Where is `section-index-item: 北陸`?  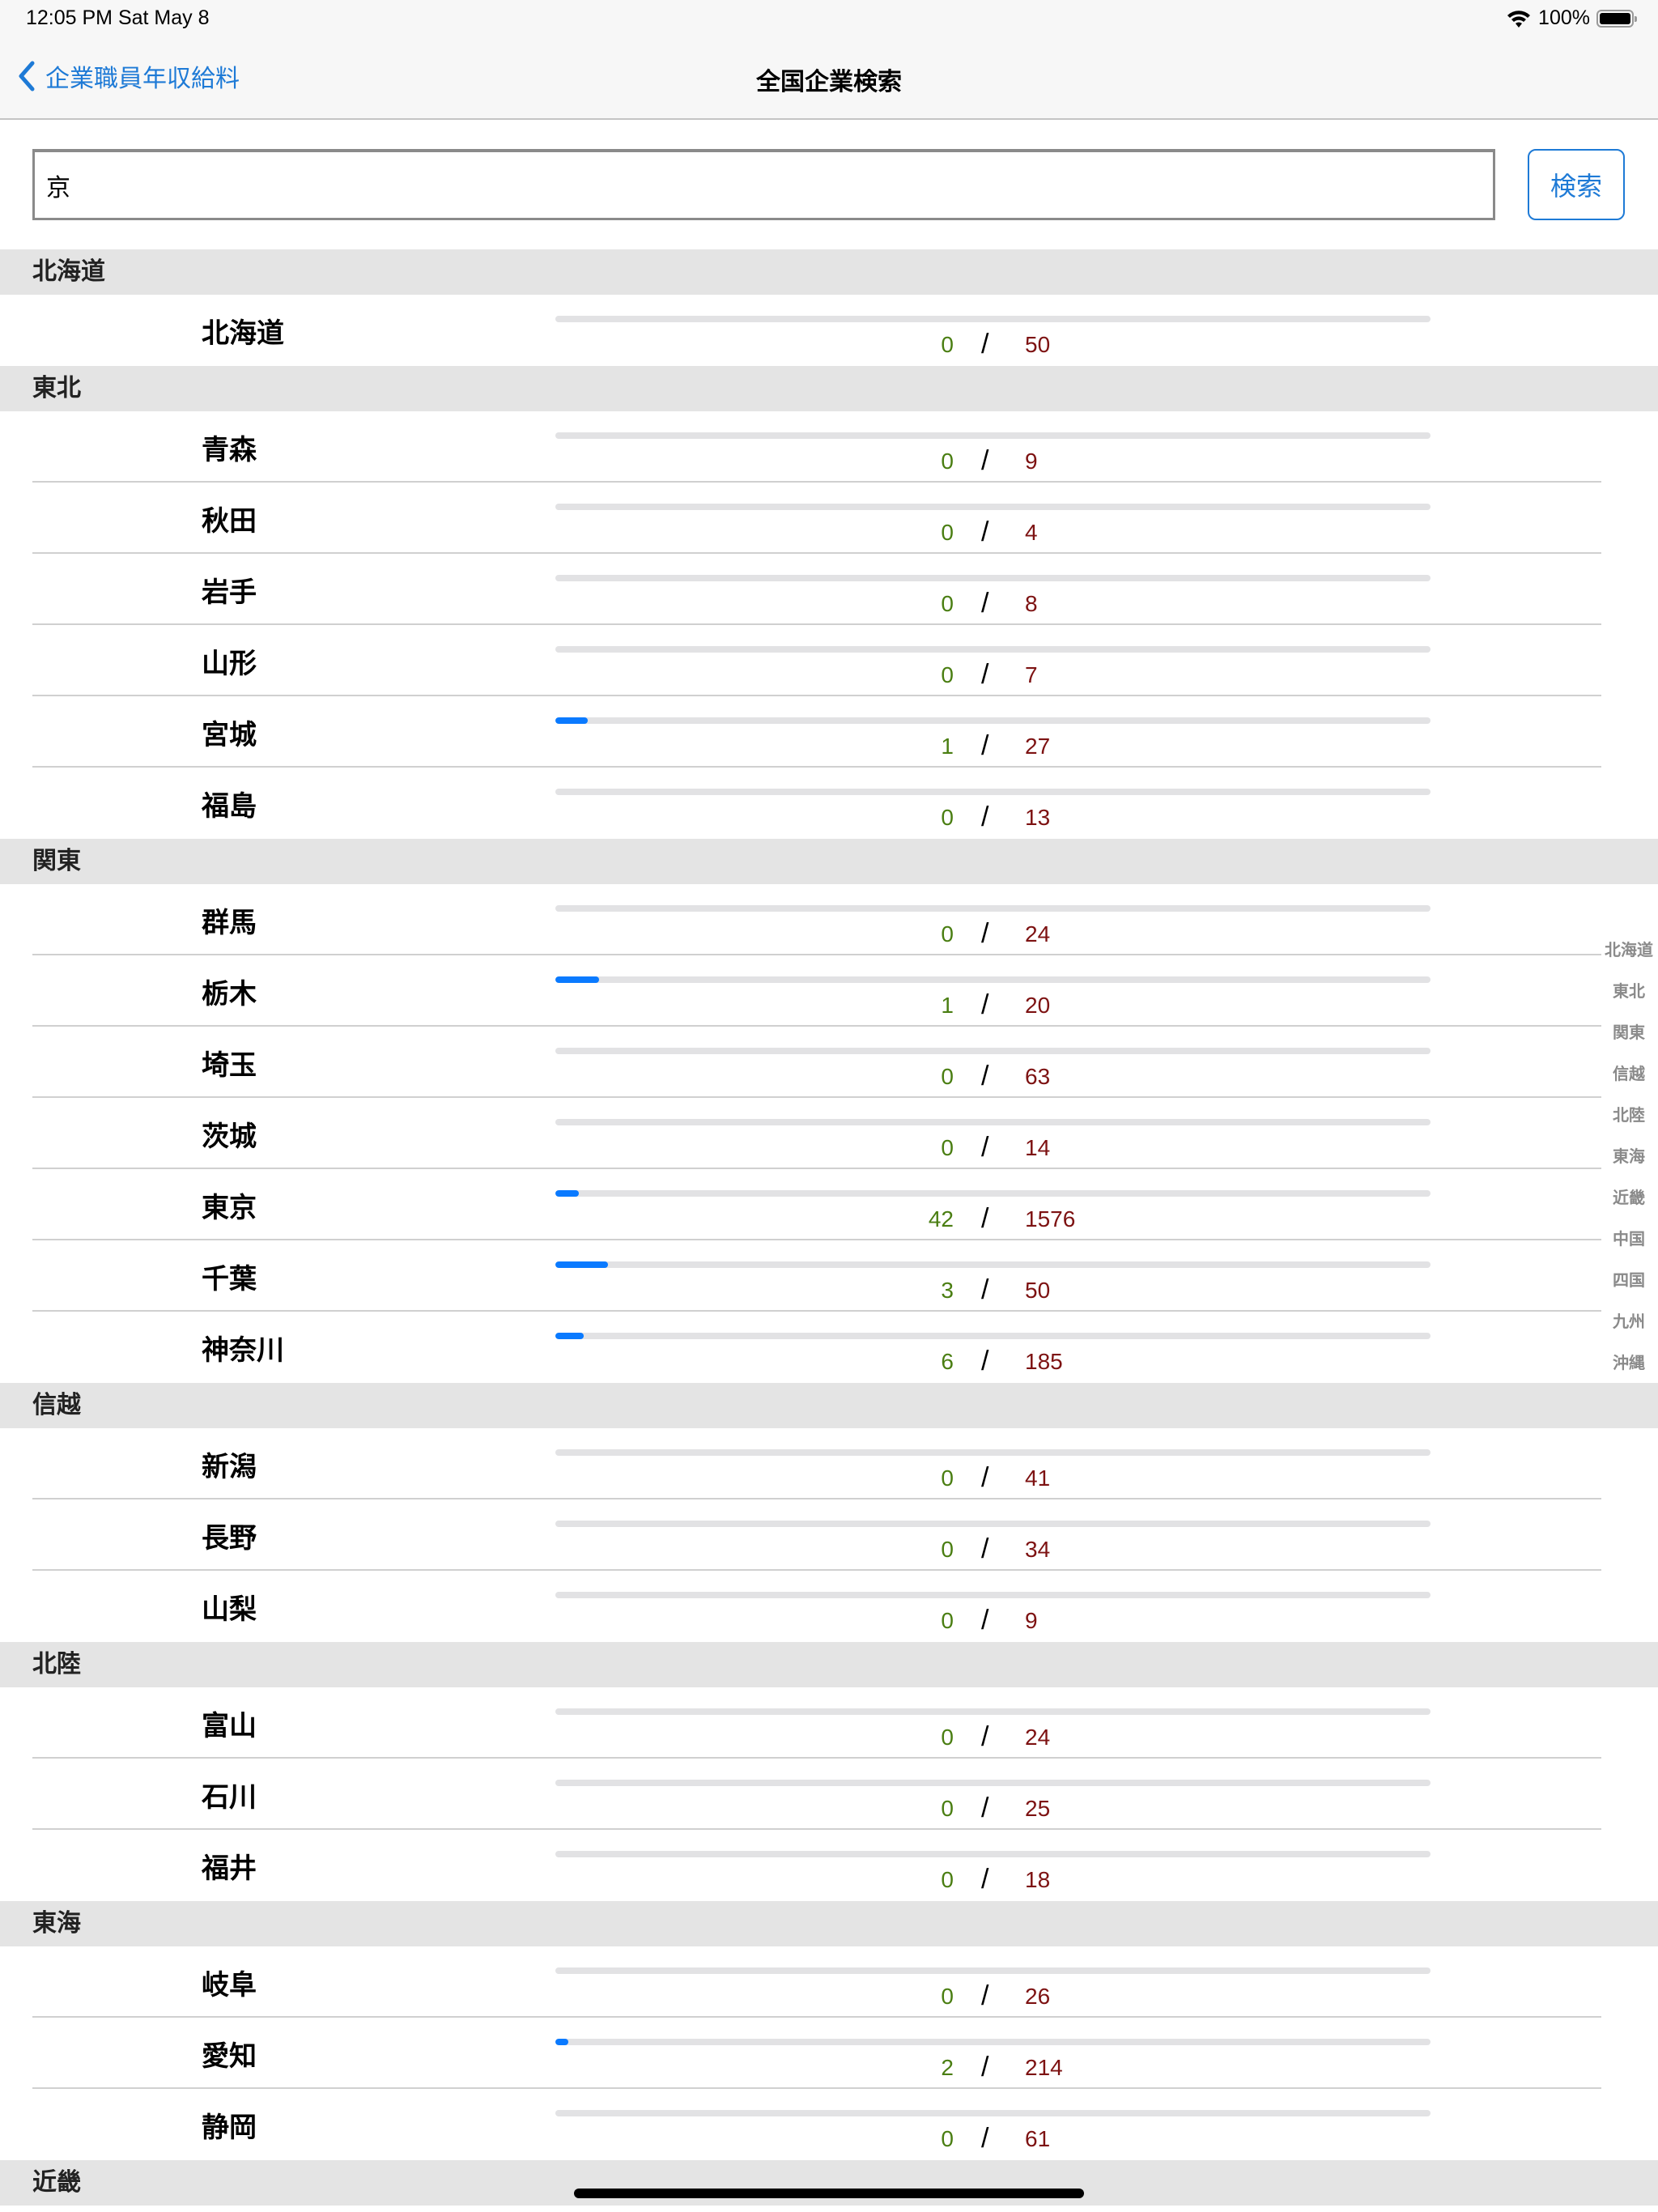
section-index-item: 北陸 is located at coordinates (1629, 1115).